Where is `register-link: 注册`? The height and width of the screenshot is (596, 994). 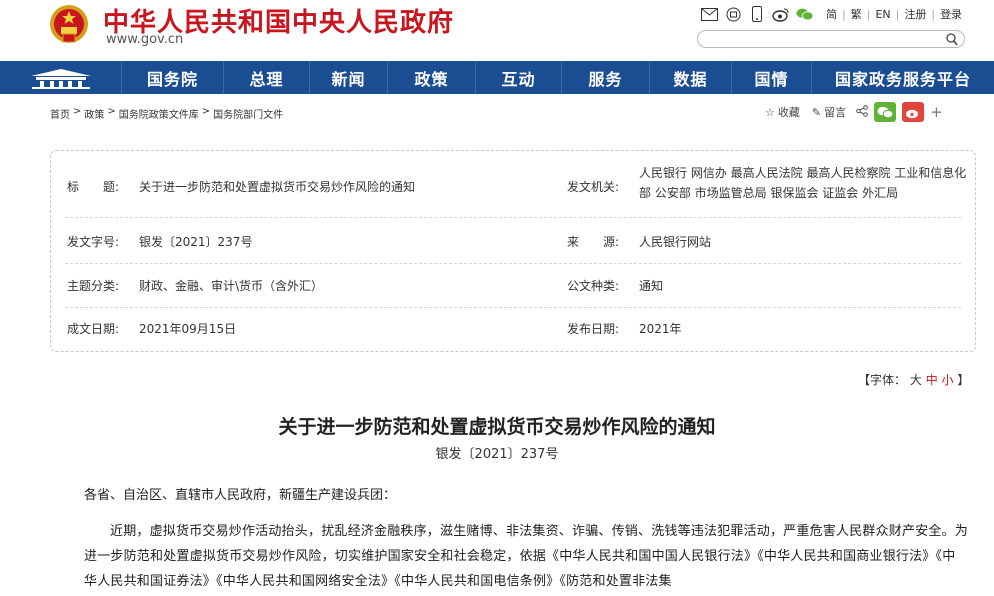
register-link: 注册 is located at coordinates (915, 14).